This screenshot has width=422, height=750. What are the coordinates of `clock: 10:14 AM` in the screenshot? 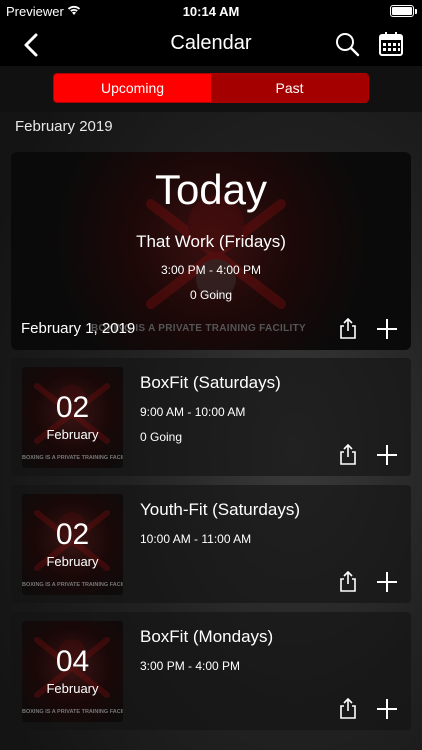 It's located at (211, 11).